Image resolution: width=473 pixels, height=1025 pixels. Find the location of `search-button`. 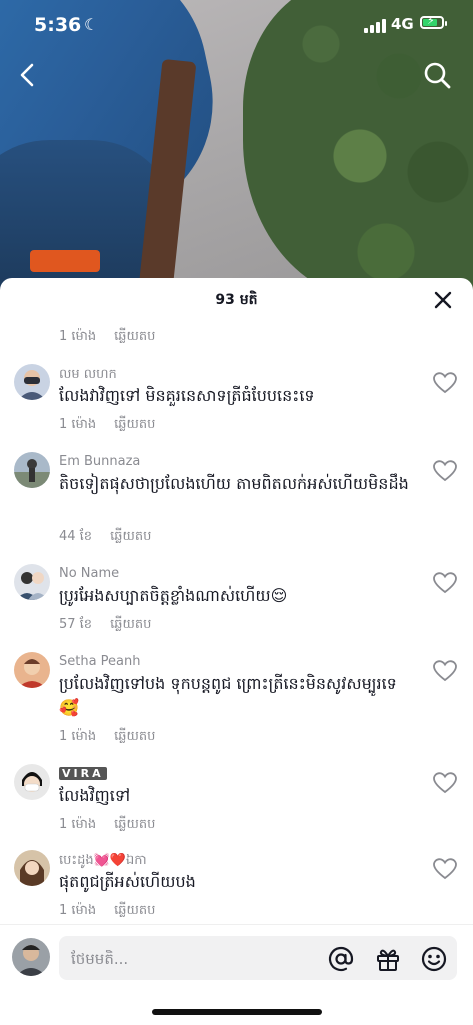

search-button is located at coordinates (437, 75).